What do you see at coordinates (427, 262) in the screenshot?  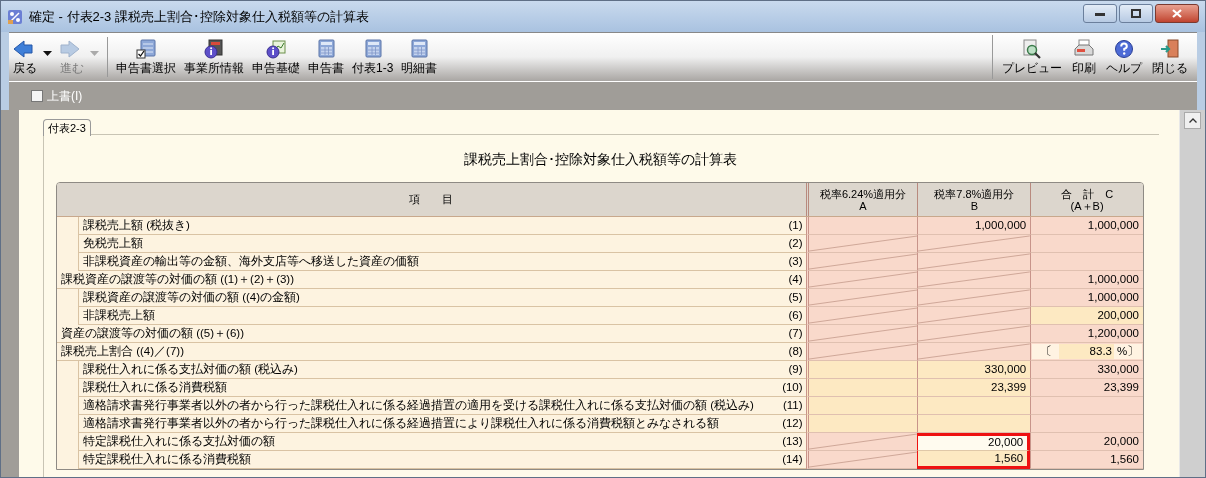 I see `row-label: 非課税資産の輸出等の金額、海外支店等へ移送した資産の価額` at bounding box center [427, 262].